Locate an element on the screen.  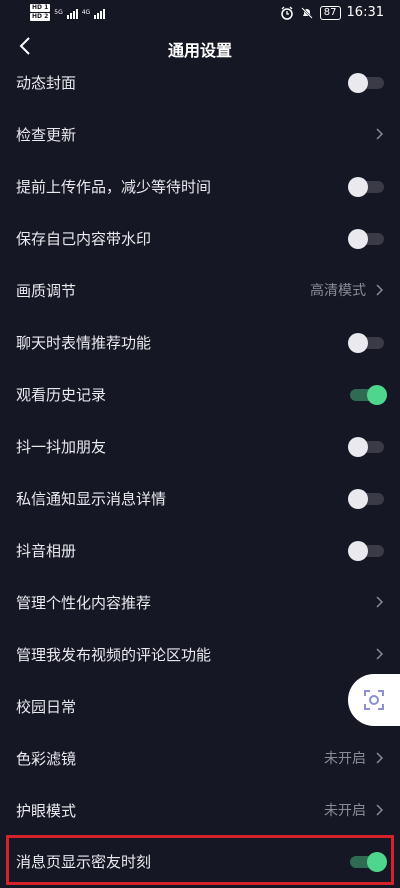
clock: 16:31 is located at coordinates (365, 12).